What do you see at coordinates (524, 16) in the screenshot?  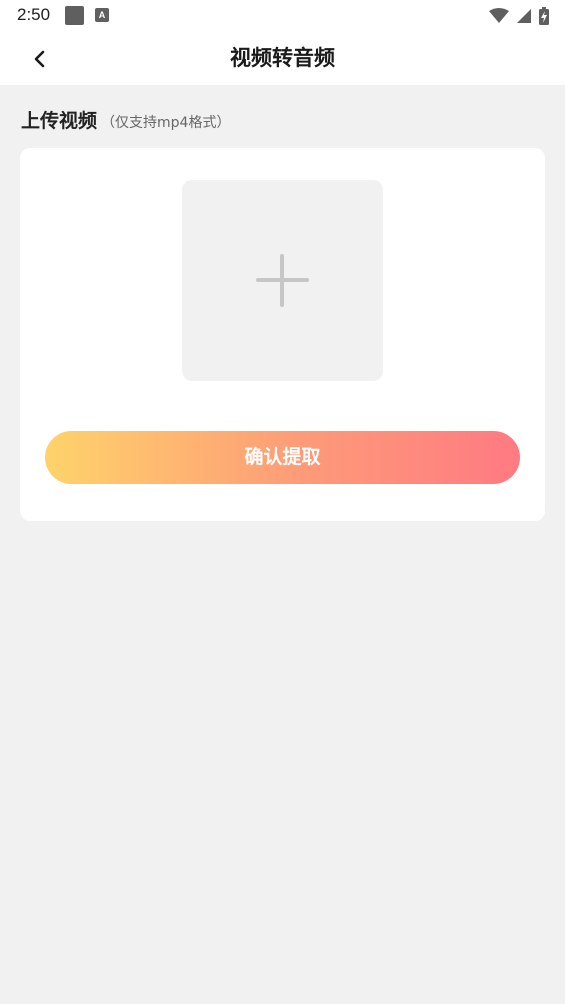 I see `signal-icon` at bounding box center [524, 16].